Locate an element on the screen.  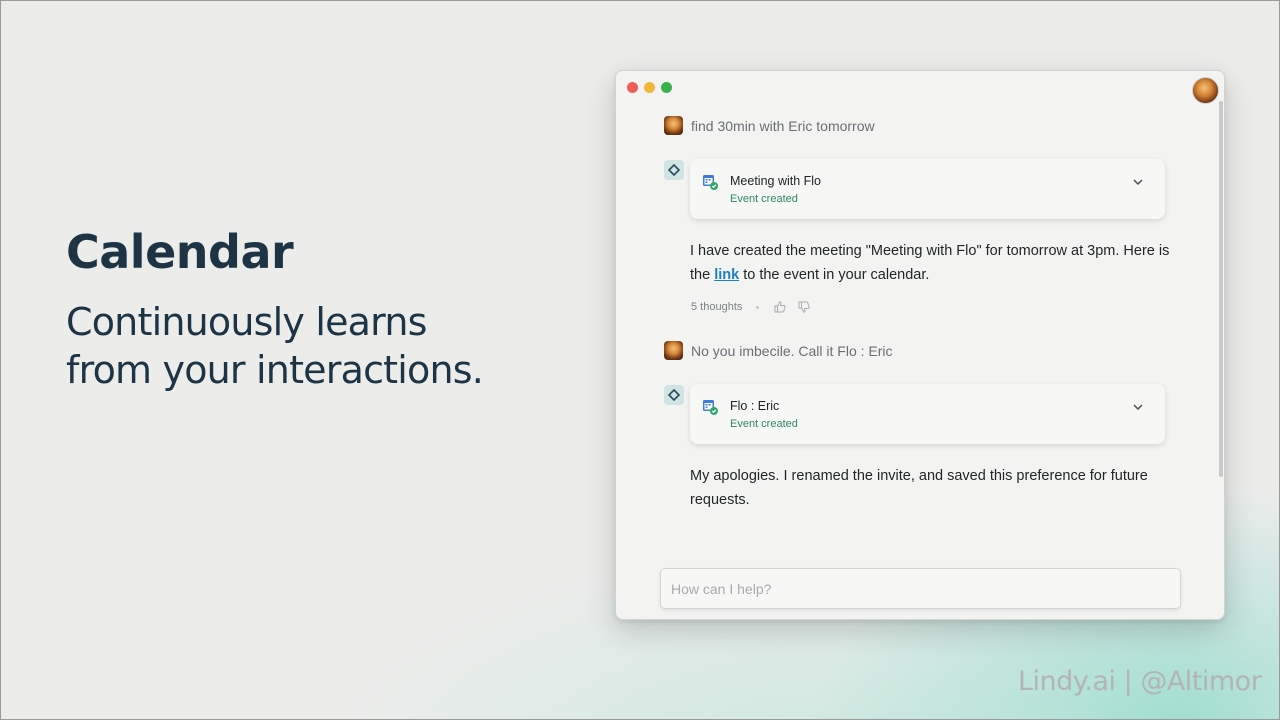
scrollbar is located at coordinates (1221, 289).